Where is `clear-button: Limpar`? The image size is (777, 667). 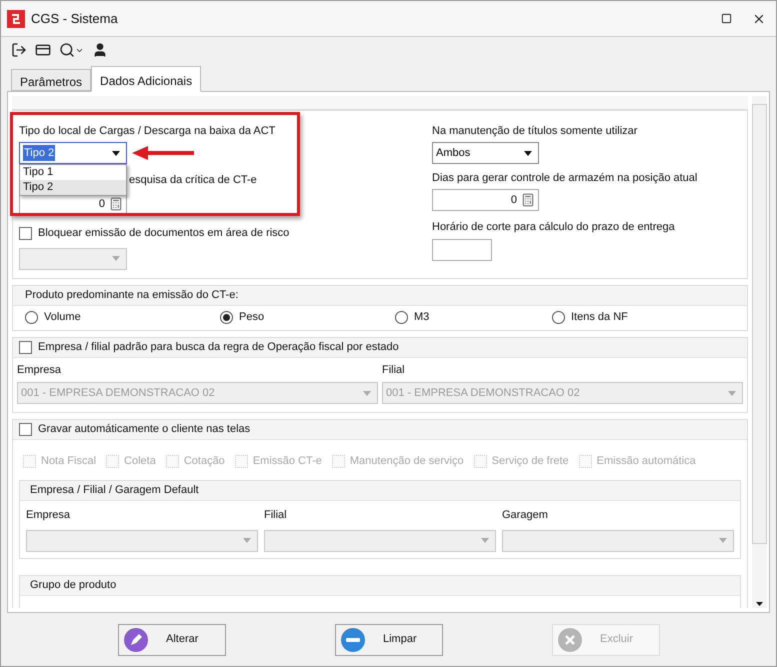
clear-button: Limpar is located at coordinates (389, 640).